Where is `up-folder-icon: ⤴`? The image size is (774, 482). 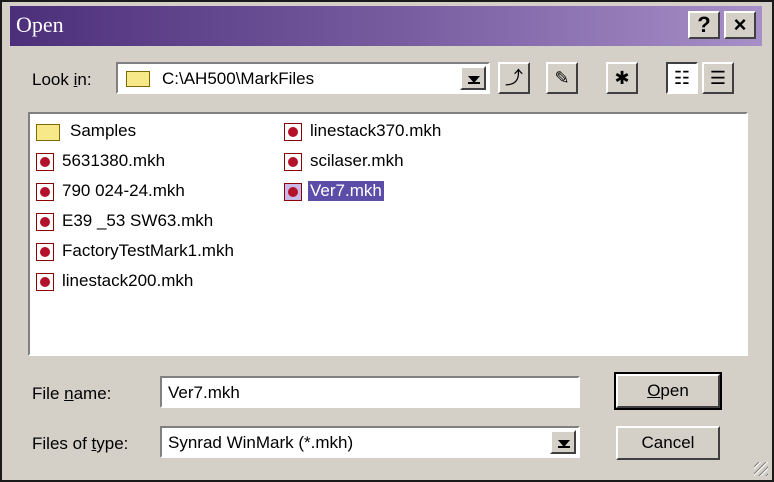 up-folder-icon: ⤴ is located at coordinates (514, 78).